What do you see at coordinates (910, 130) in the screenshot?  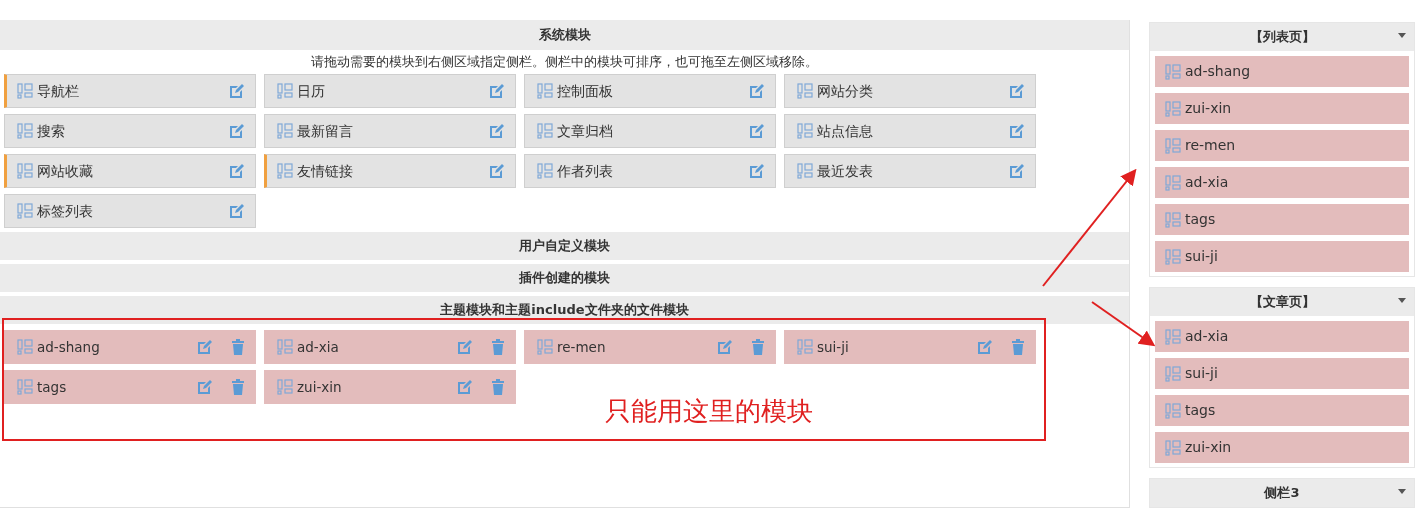 I see `module-card: 站点信息` at bounding box center [910, 130].